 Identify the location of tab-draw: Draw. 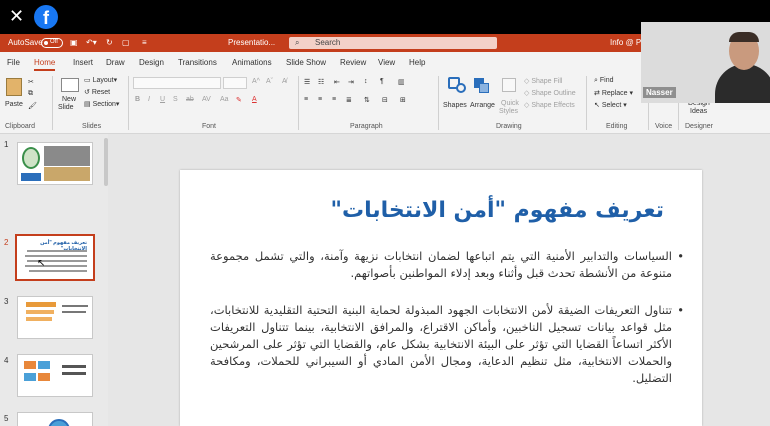
(115, 62).